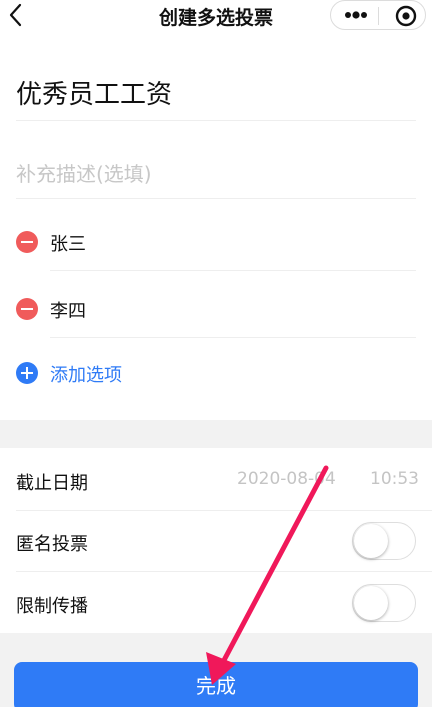 The height and width of the screenshot is (707, 432). I want to click on limit-share-toggle, so click(384, 603).